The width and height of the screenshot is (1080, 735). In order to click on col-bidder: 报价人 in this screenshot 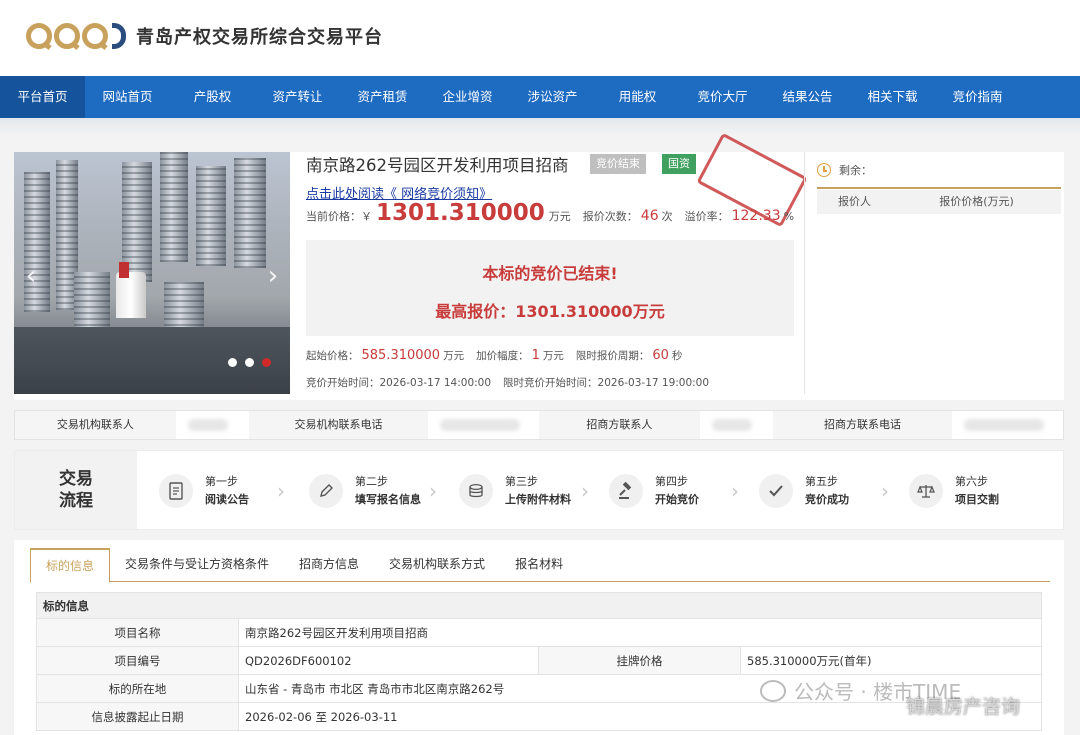, I will do `click(854, 201)`.